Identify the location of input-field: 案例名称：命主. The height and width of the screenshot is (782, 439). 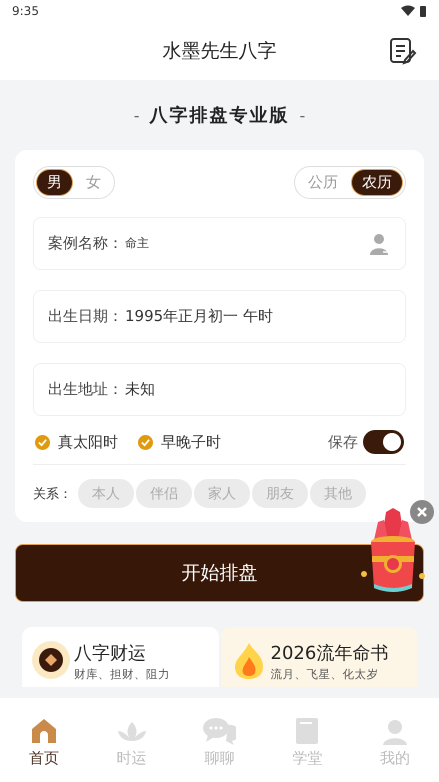
(219, 243).